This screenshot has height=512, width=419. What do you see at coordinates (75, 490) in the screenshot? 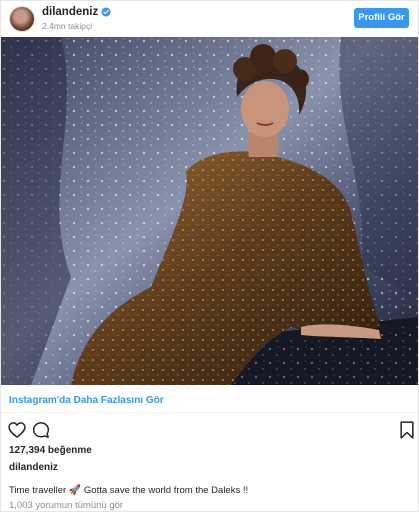
I see `rocket-emoji-icon: 🚀` at bounding box center [75, 490].